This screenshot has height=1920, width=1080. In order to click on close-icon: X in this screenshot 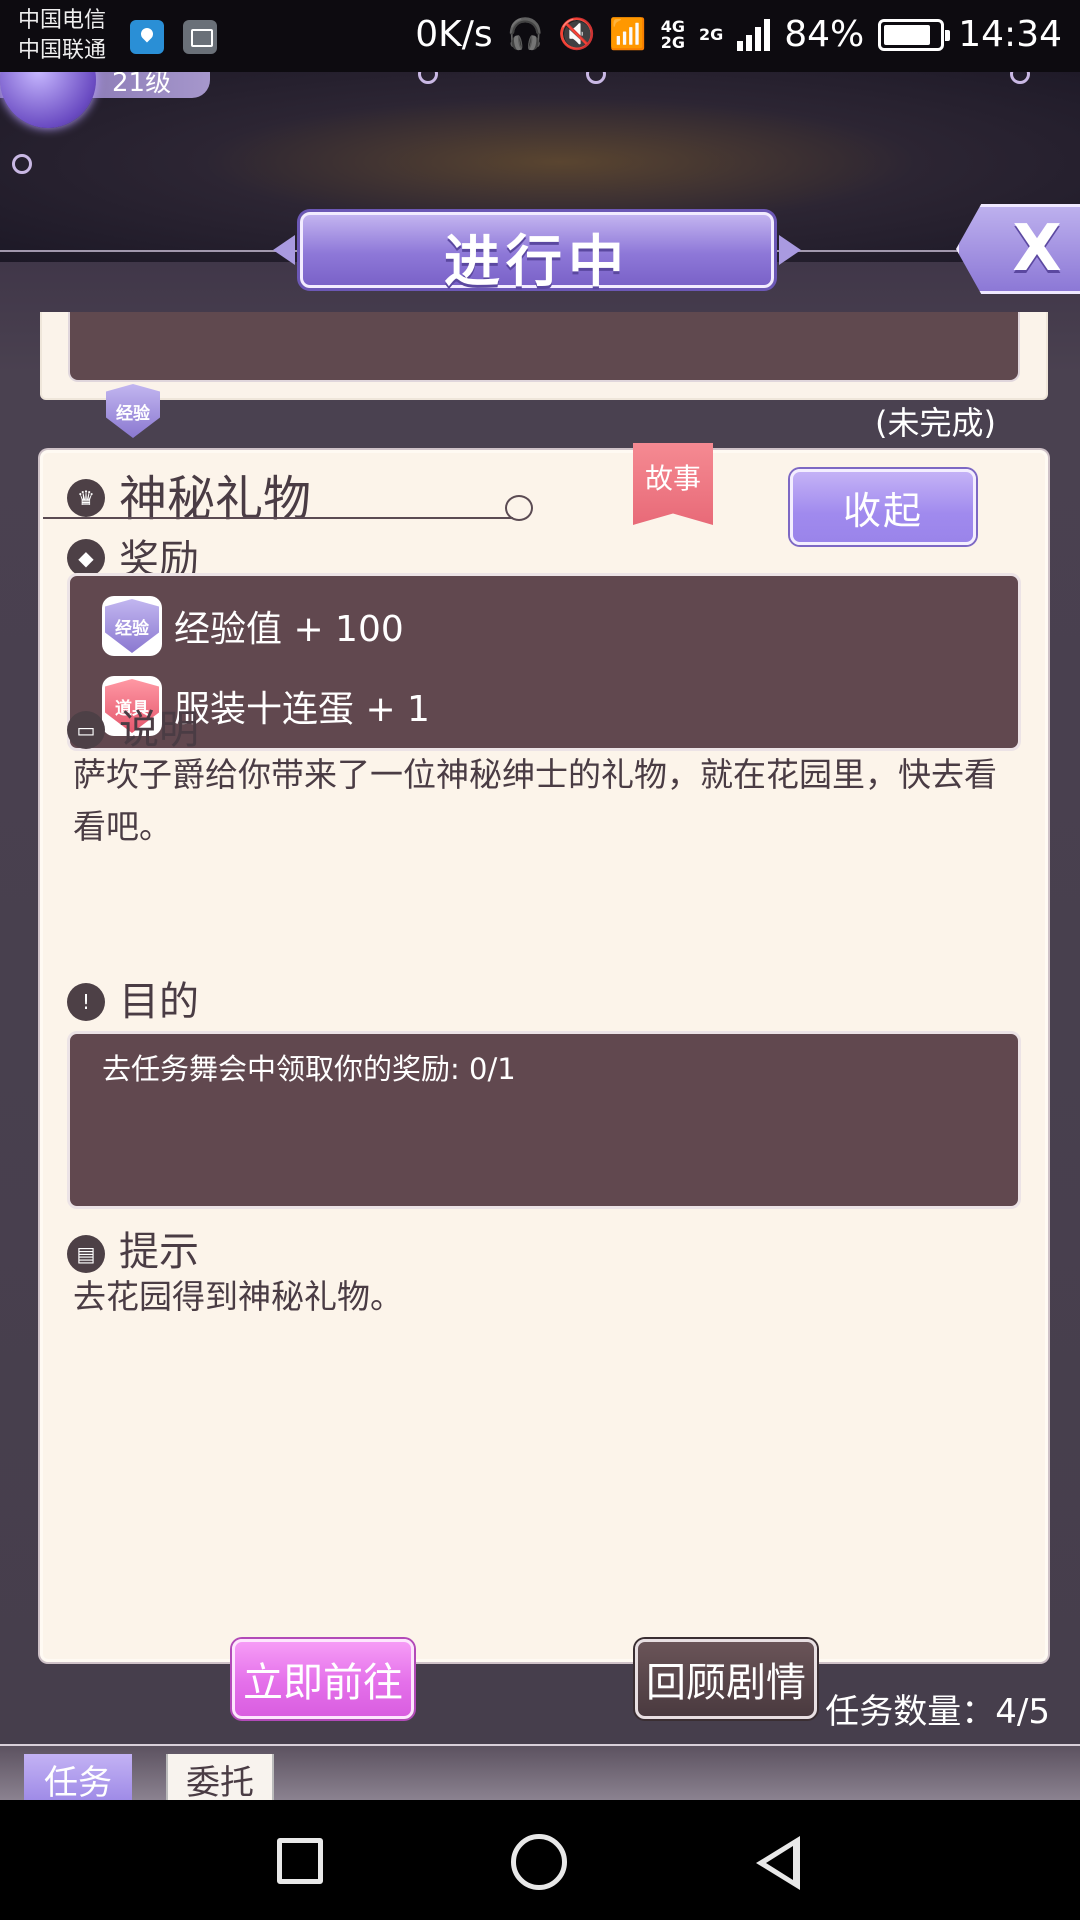, I will do `click(1037, 249)`.